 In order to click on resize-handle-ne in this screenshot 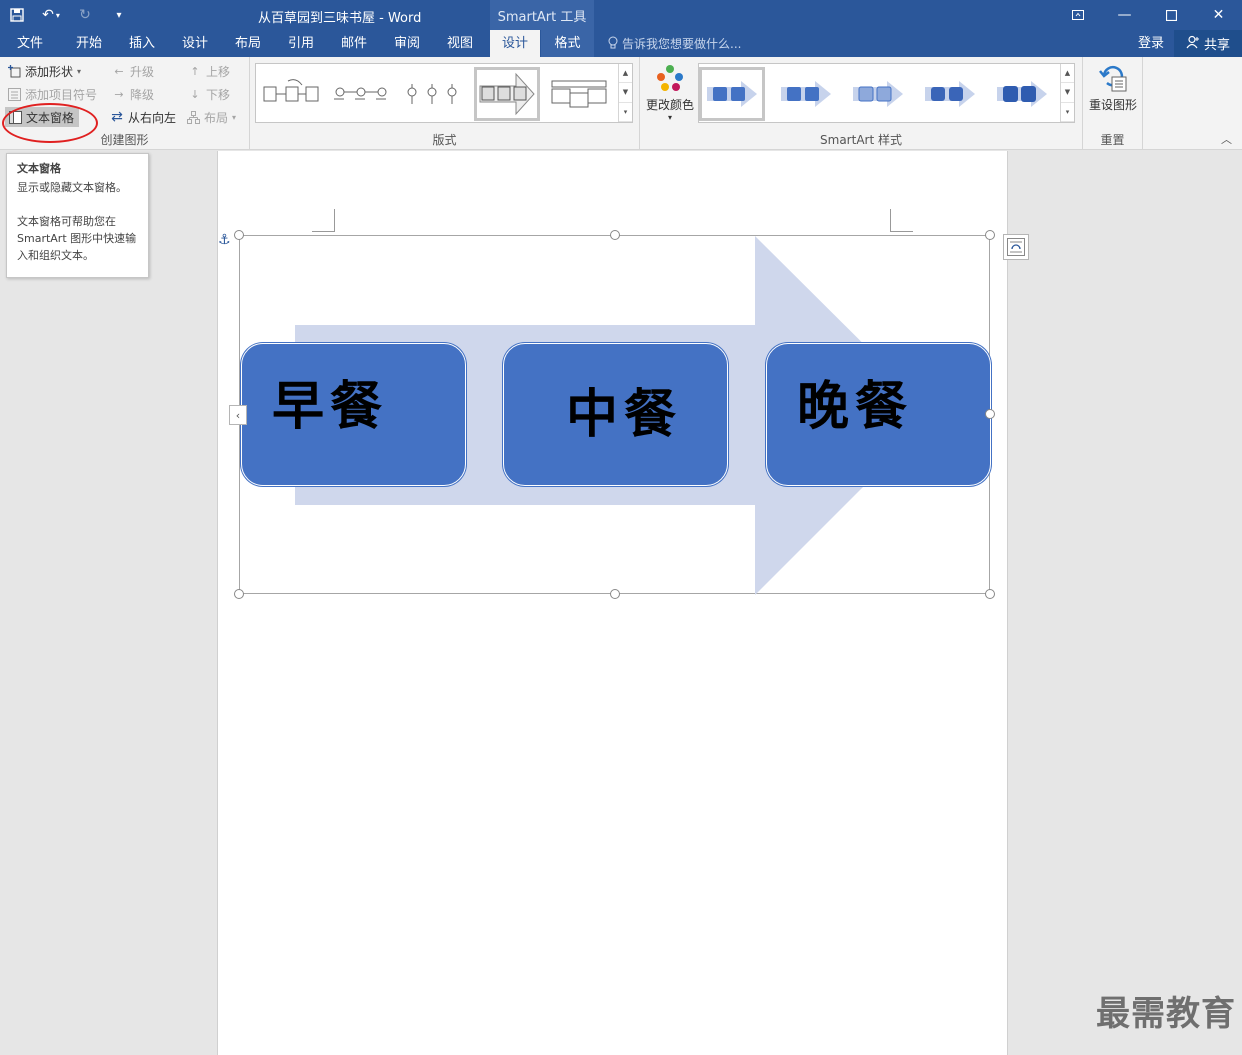, I will do `click(990, 235)`.